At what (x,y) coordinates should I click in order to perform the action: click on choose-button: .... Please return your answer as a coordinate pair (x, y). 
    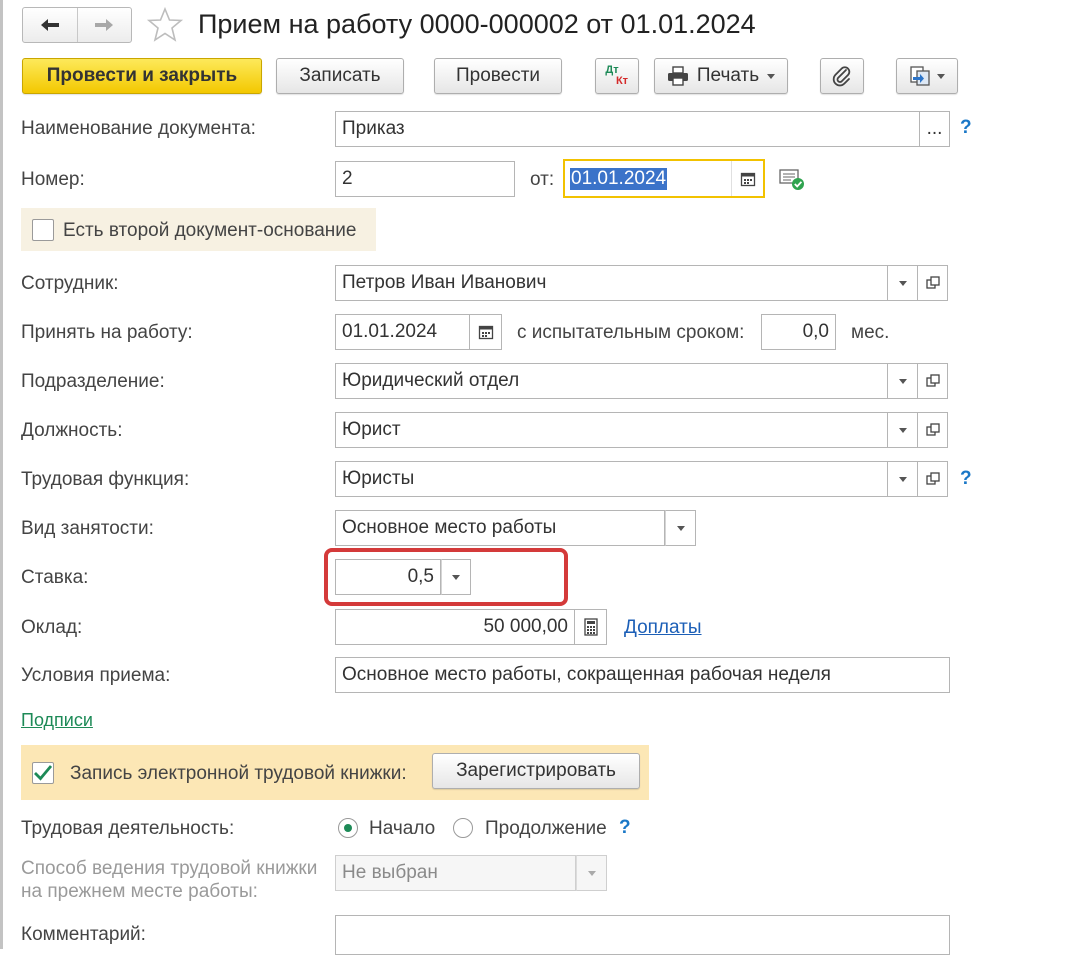
    Looking at the image, I should click on (935, 129).